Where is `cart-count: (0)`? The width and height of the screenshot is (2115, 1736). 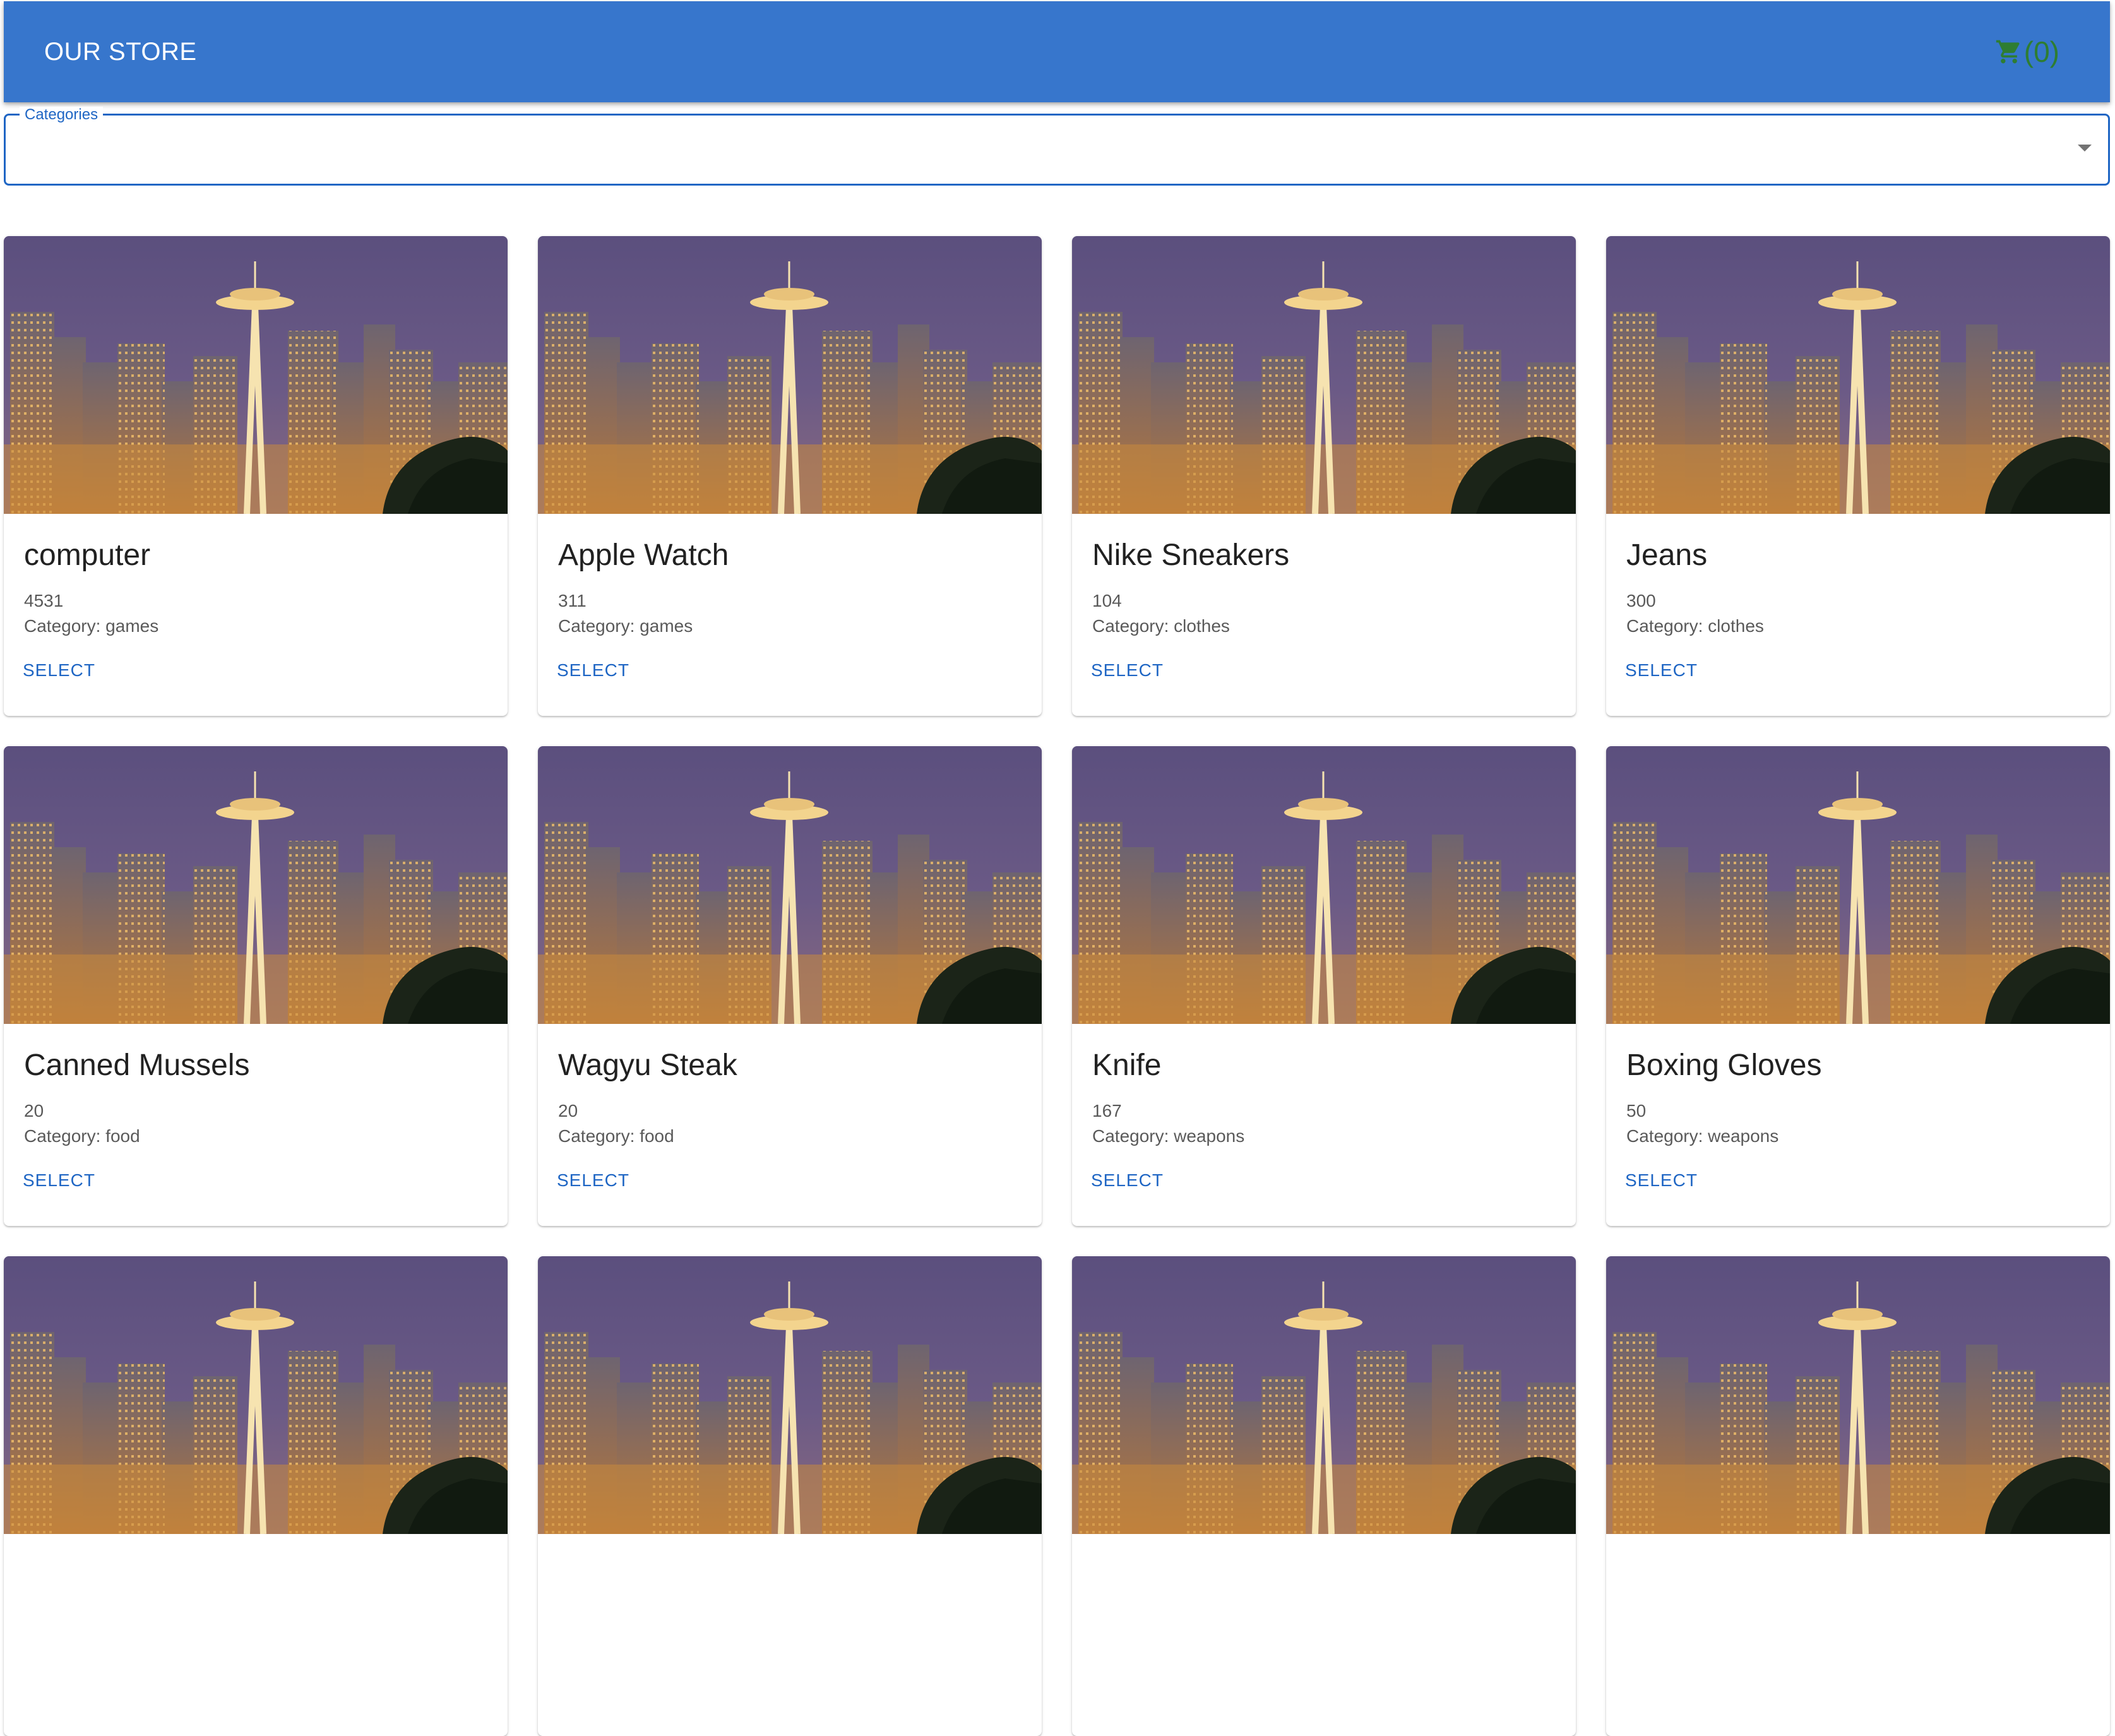
cart-count: (0) is located at coordinates (2041, 52).